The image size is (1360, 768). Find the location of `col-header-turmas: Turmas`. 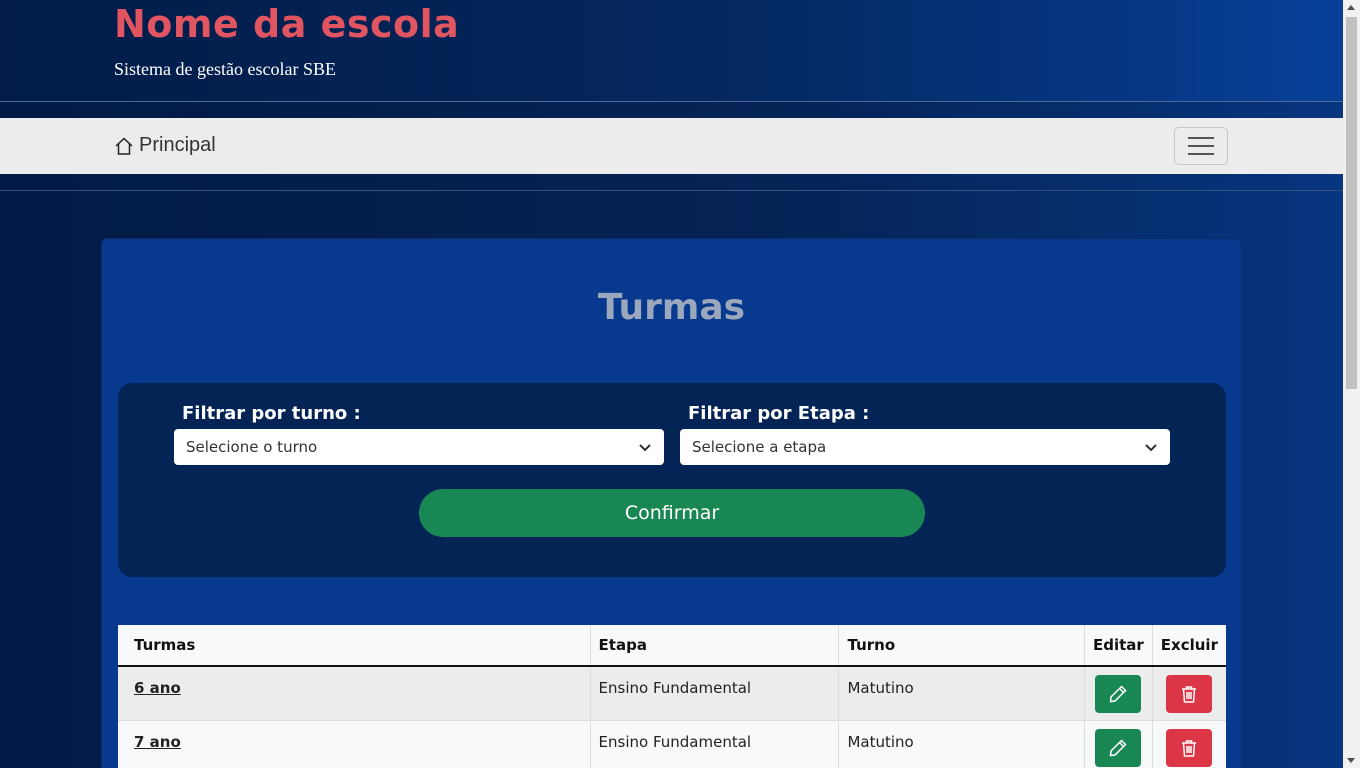

col-header-turmas: Turmas is located at coordinates (354, 646).